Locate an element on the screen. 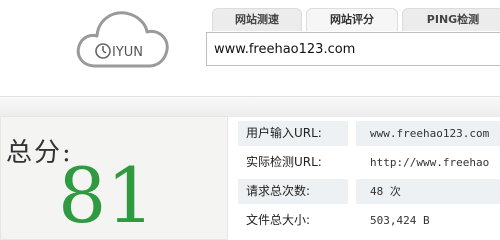  checked-url-label: 实际检测URL: is located at coordinates (284, 162).